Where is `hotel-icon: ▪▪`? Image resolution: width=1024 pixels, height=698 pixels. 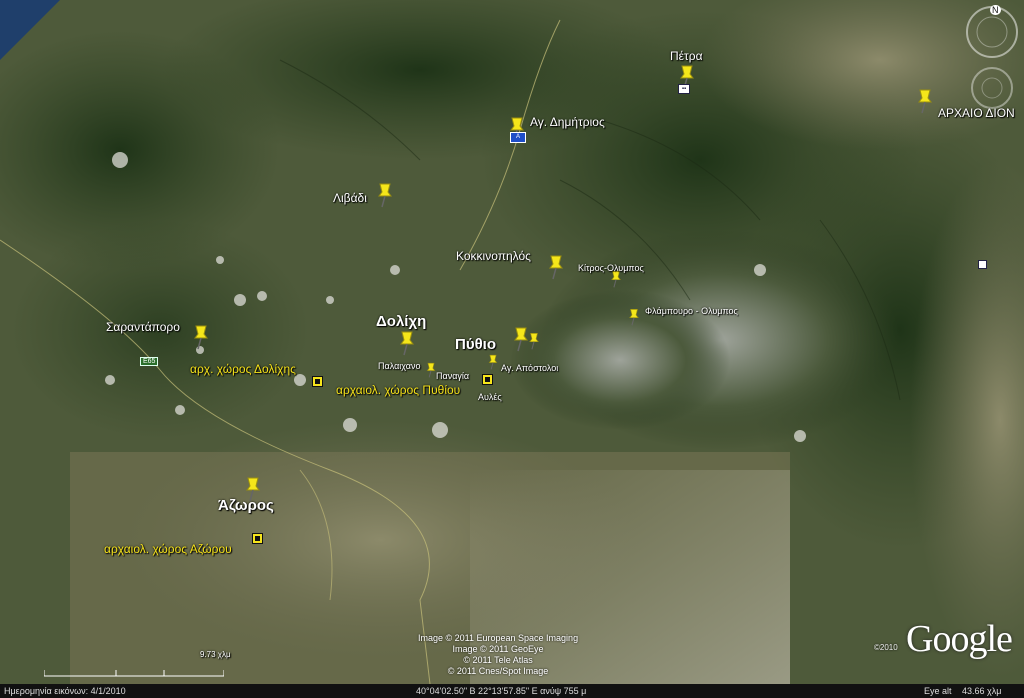
hotel-icon: ▪▪ is located at coordinates (684, 89).